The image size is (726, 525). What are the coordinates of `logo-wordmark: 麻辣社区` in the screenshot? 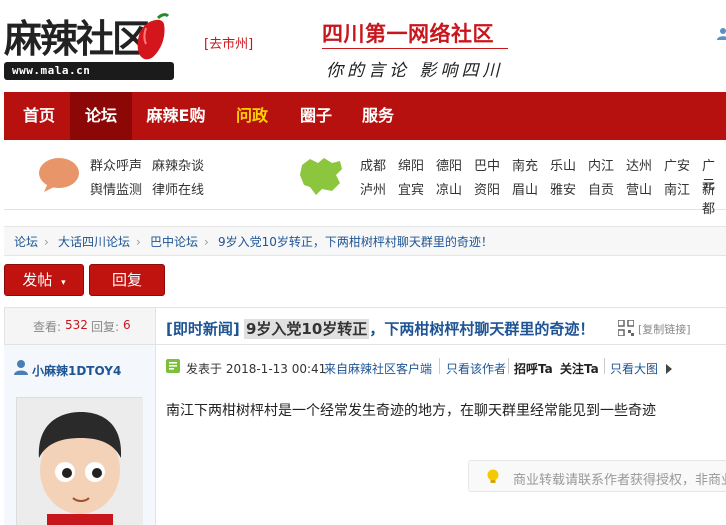 It's located at (77, 38).